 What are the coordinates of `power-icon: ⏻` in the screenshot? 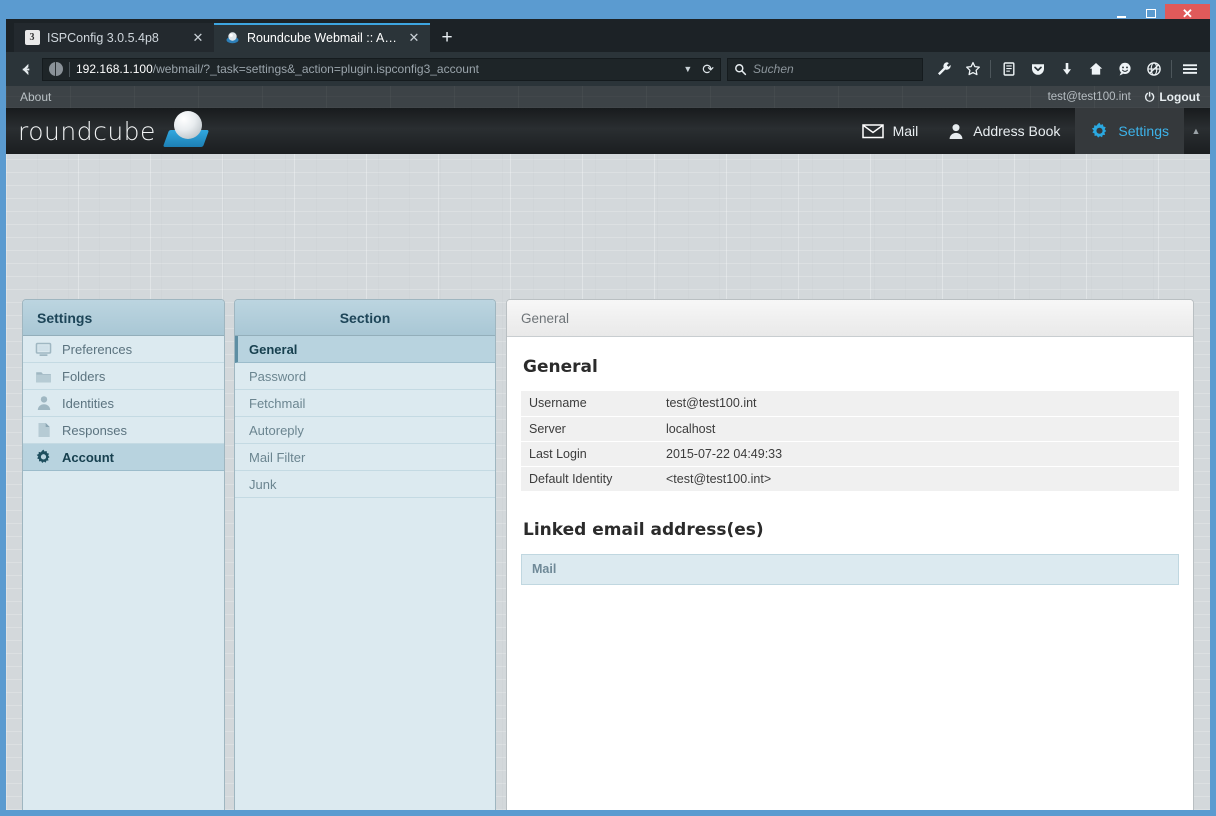 It's located at (1149, 96).